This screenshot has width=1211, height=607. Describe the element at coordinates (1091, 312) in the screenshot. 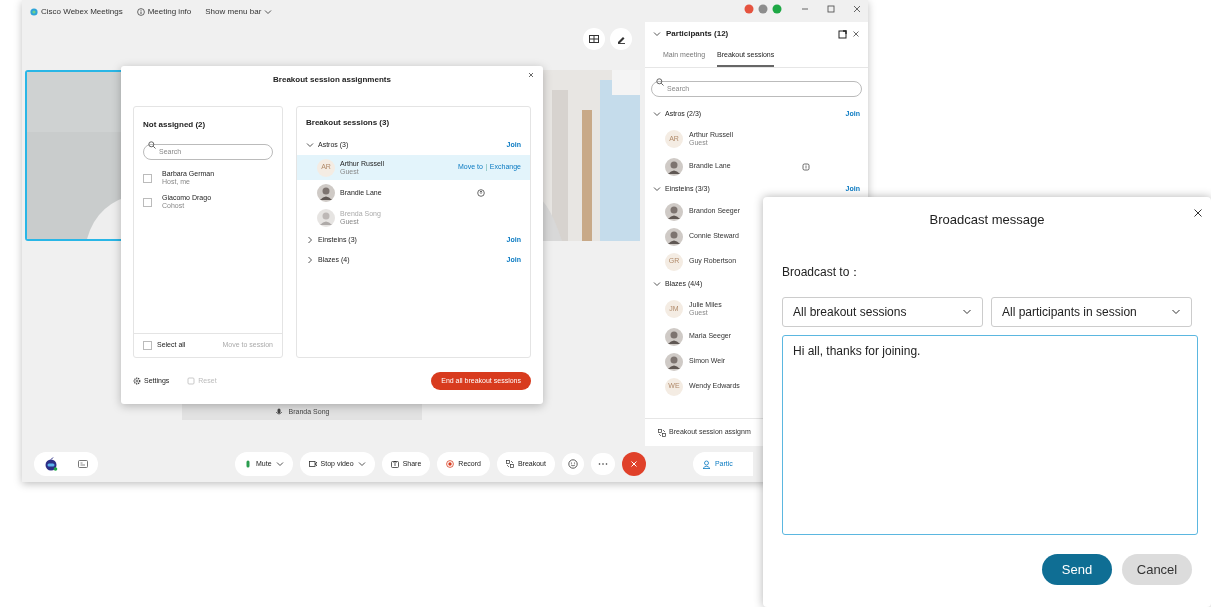

I see `dropdown: All participants in session` at that location.